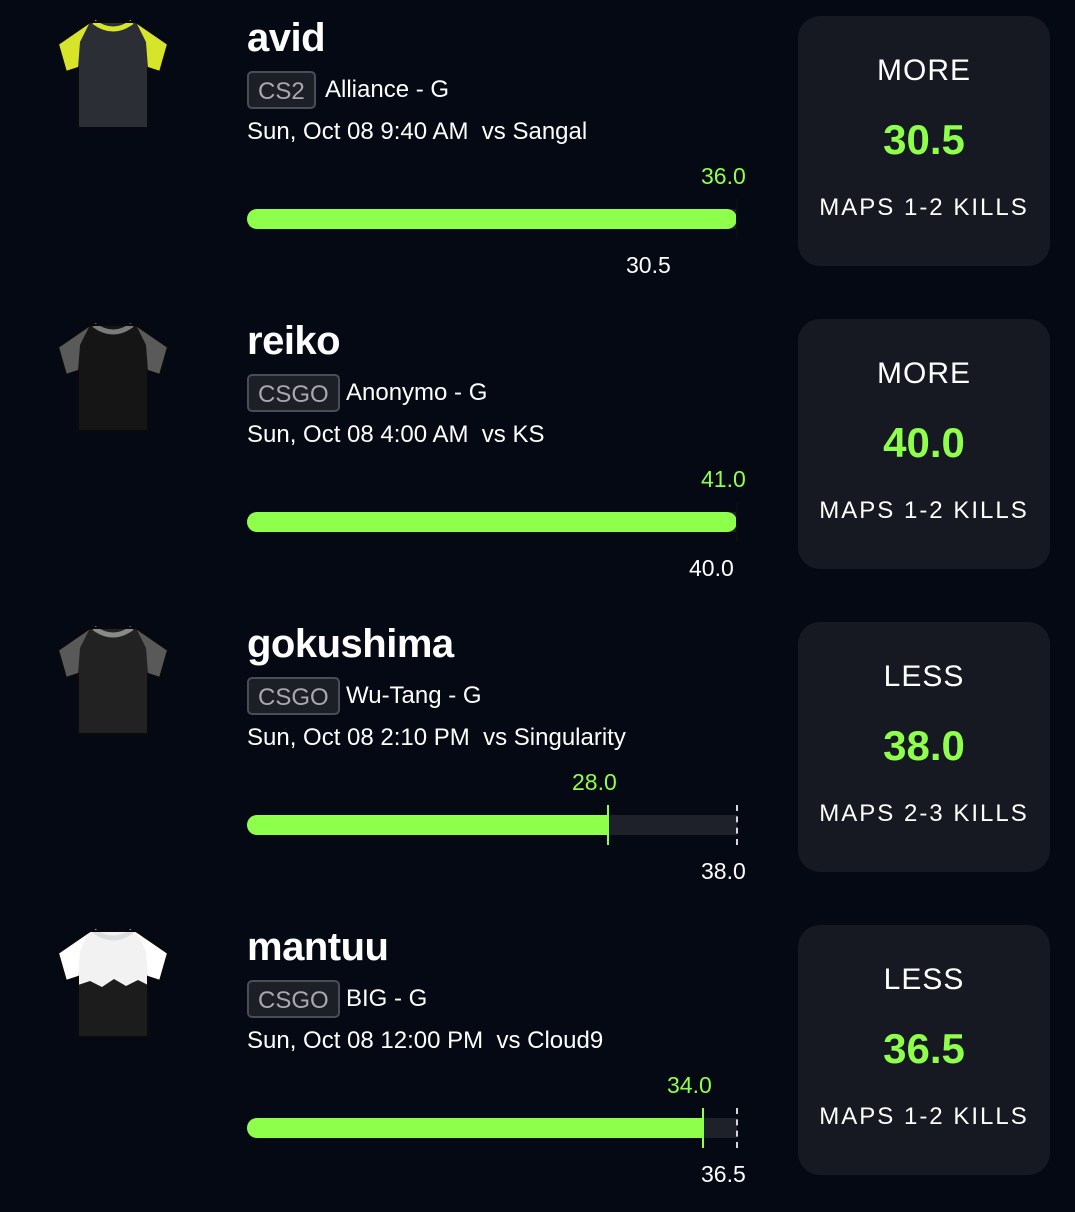 This screenshot has width=1075, height=1212. I want to click on line-value: 40.0, so click(711, 568).